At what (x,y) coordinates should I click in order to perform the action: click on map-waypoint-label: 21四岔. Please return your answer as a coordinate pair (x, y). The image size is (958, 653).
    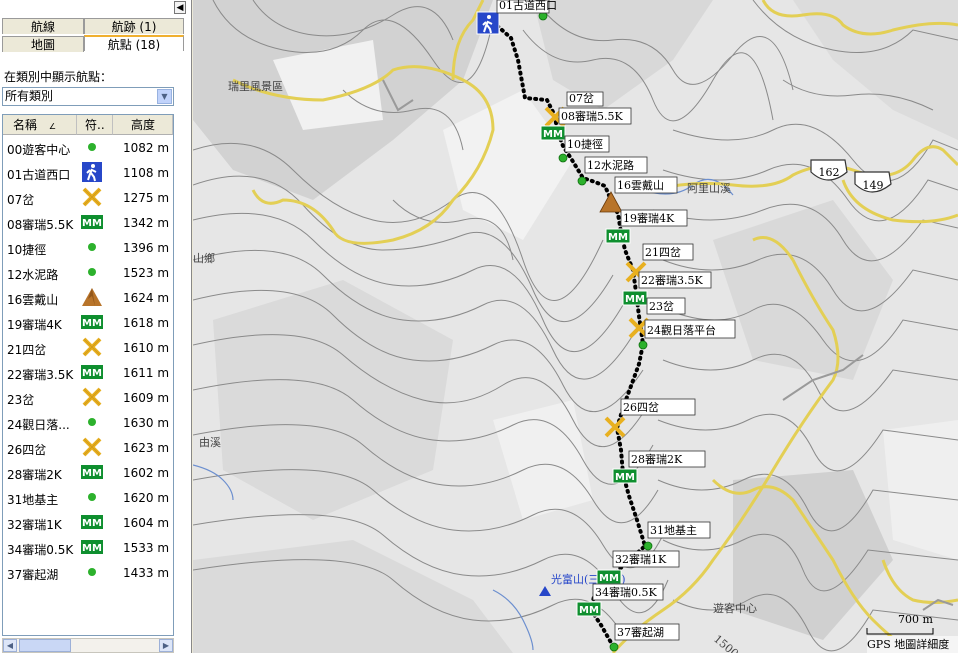
    Looking at the image, I should click on (668, 252).